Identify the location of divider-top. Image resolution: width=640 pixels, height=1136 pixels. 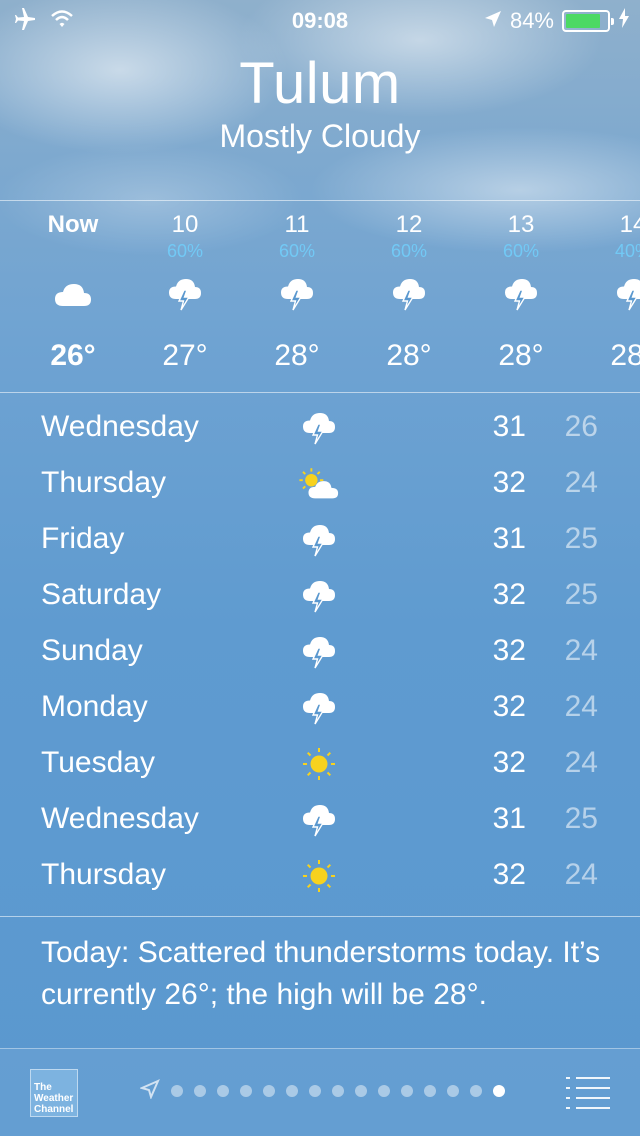
(320, 200).